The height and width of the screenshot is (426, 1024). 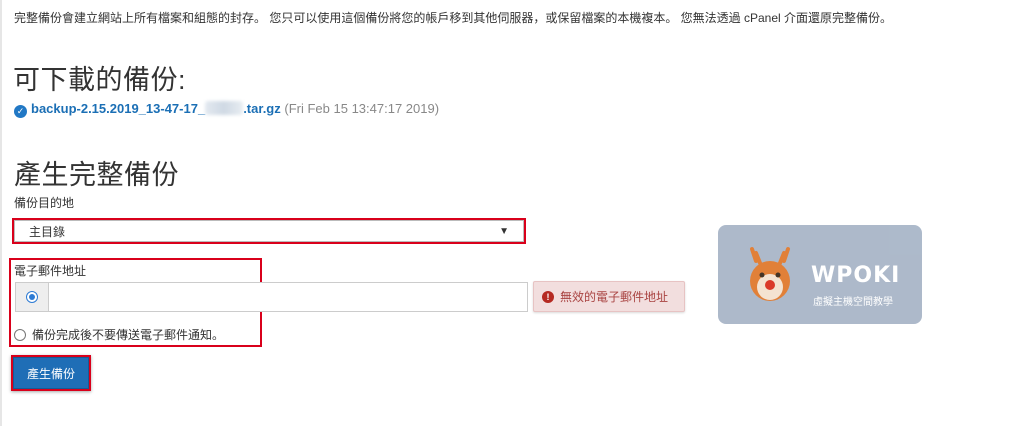 I want to click on destination-select: 主目錄 ▼, so click(x=269, y=231).